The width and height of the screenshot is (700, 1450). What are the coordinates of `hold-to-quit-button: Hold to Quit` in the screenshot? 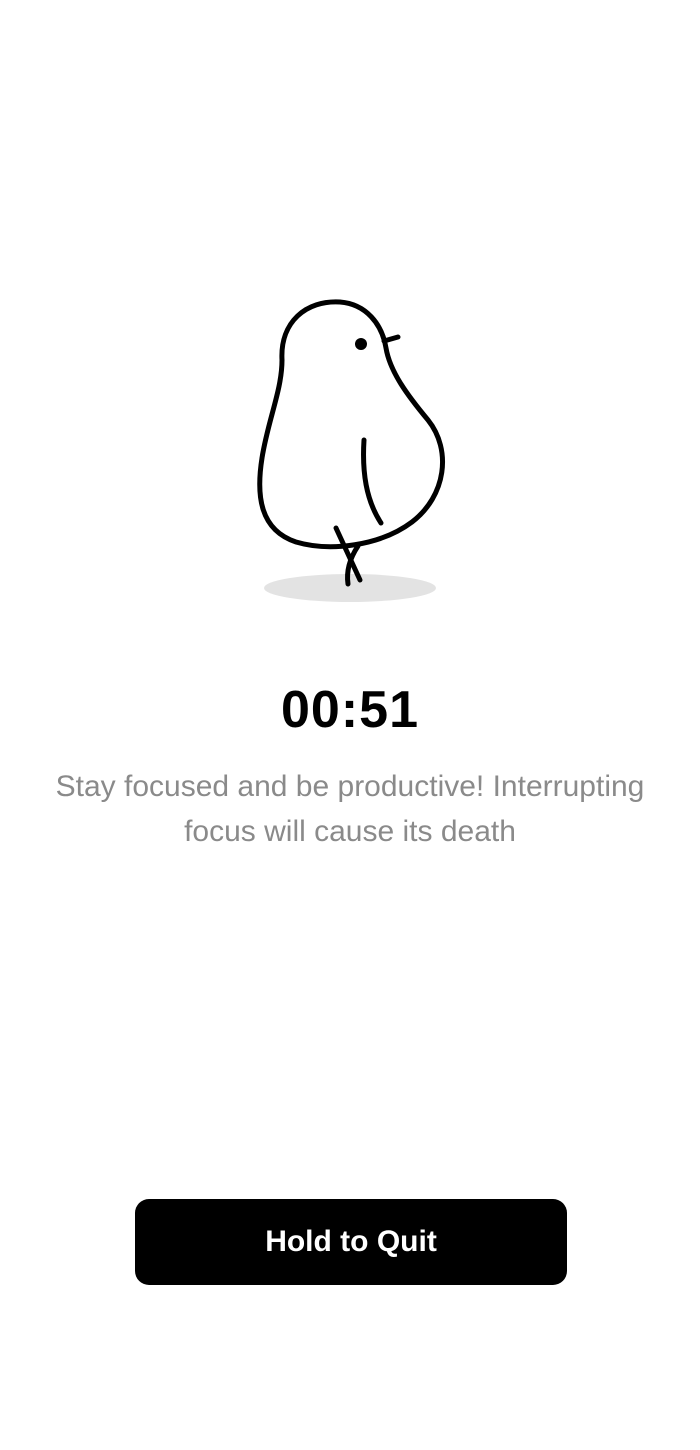 It's located at (351, 1242).